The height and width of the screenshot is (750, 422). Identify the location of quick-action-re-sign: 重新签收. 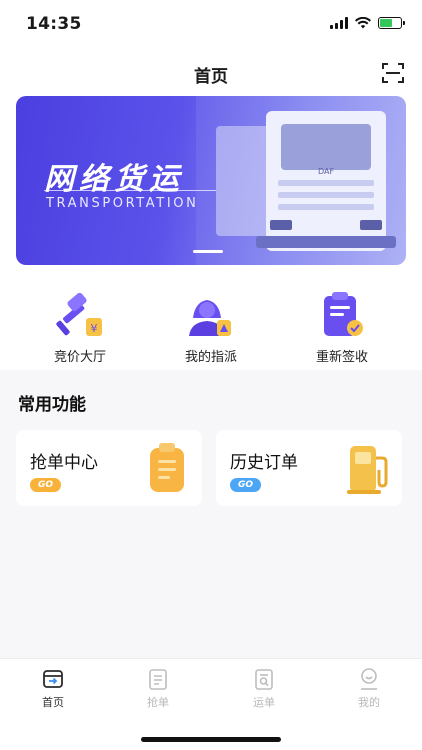
(342, 323).